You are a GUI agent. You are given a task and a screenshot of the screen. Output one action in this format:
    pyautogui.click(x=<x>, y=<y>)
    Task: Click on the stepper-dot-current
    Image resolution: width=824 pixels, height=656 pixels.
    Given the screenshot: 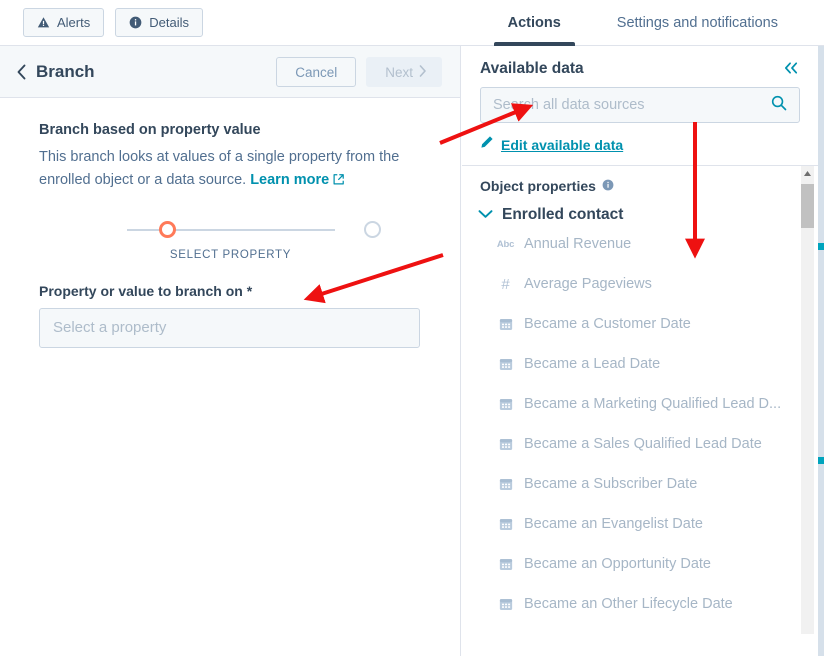 What is the action you would take?
    pyautogui.click(x=167, y=229)
    